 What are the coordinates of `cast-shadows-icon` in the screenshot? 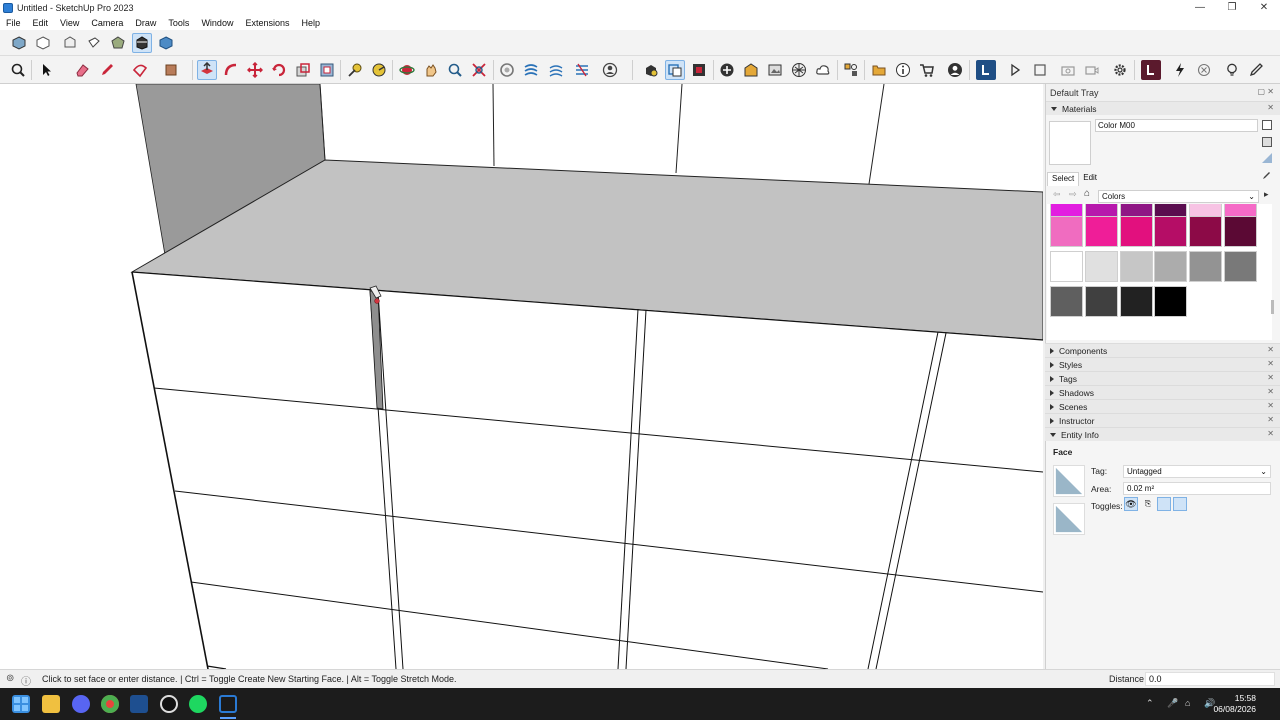 It's located at (1164, 504).